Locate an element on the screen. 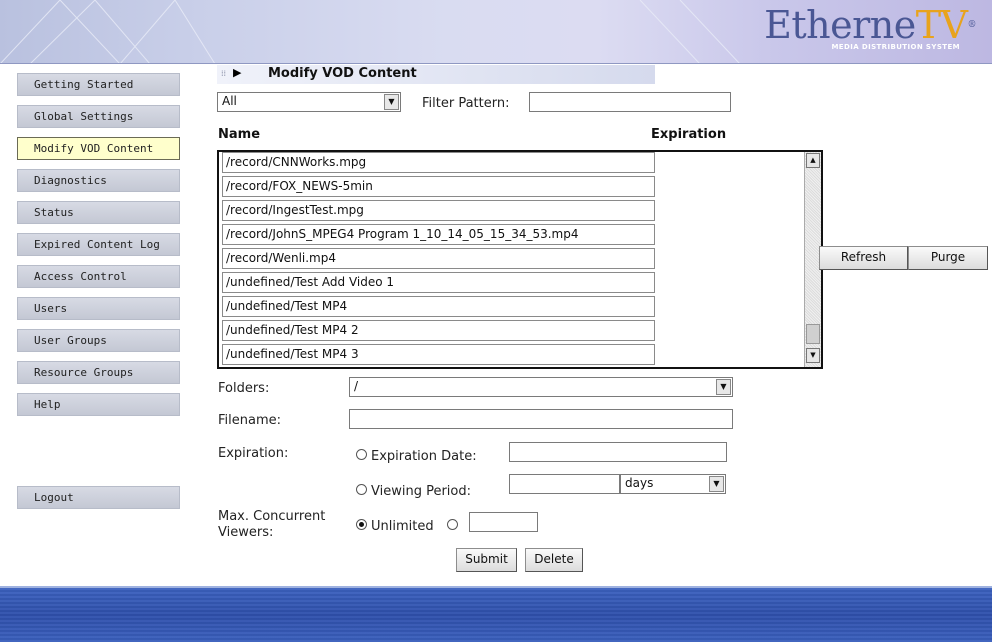 Image resolution: width=992 pixels, height=642 pixels. sidebar-item-help: Help is located at coordinates (98, 404).